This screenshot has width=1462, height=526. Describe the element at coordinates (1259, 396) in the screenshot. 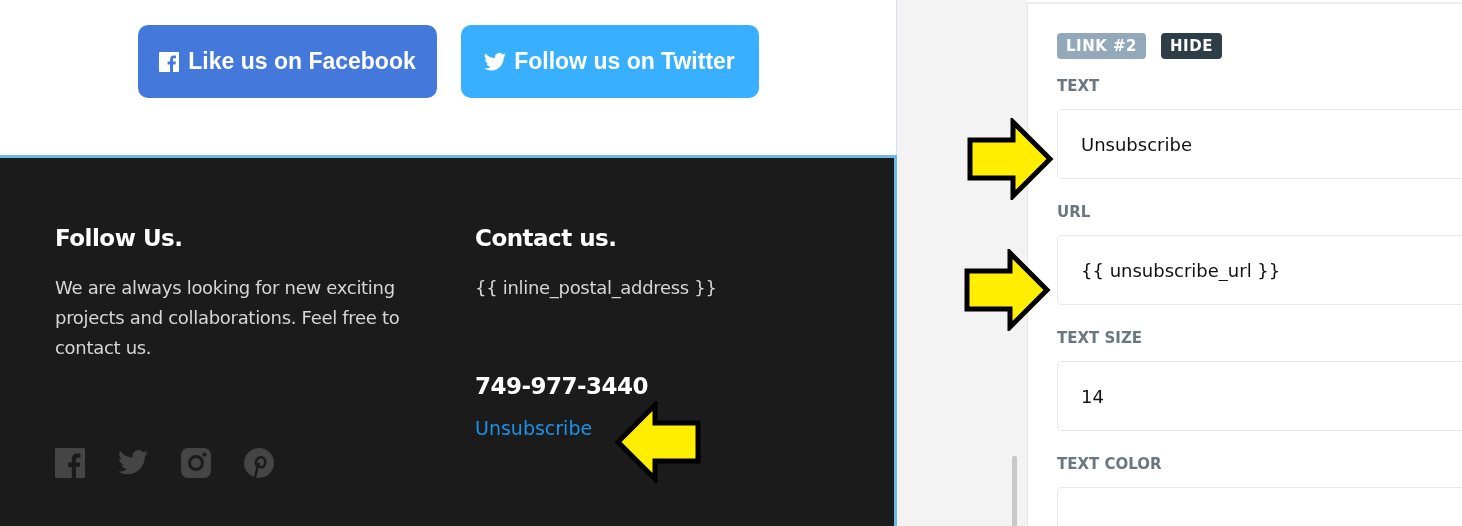

I see `input-field: 14` at that location.